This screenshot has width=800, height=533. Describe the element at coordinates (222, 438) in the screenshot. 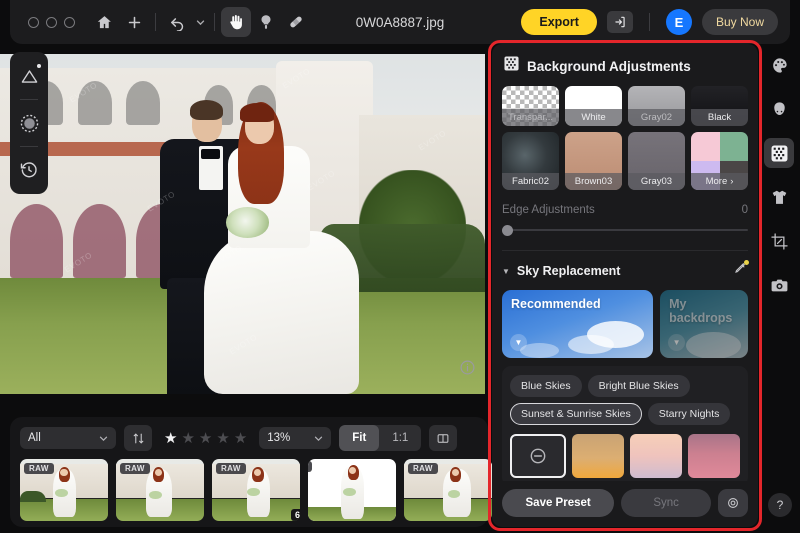

I see `star-4: ★` at that location.